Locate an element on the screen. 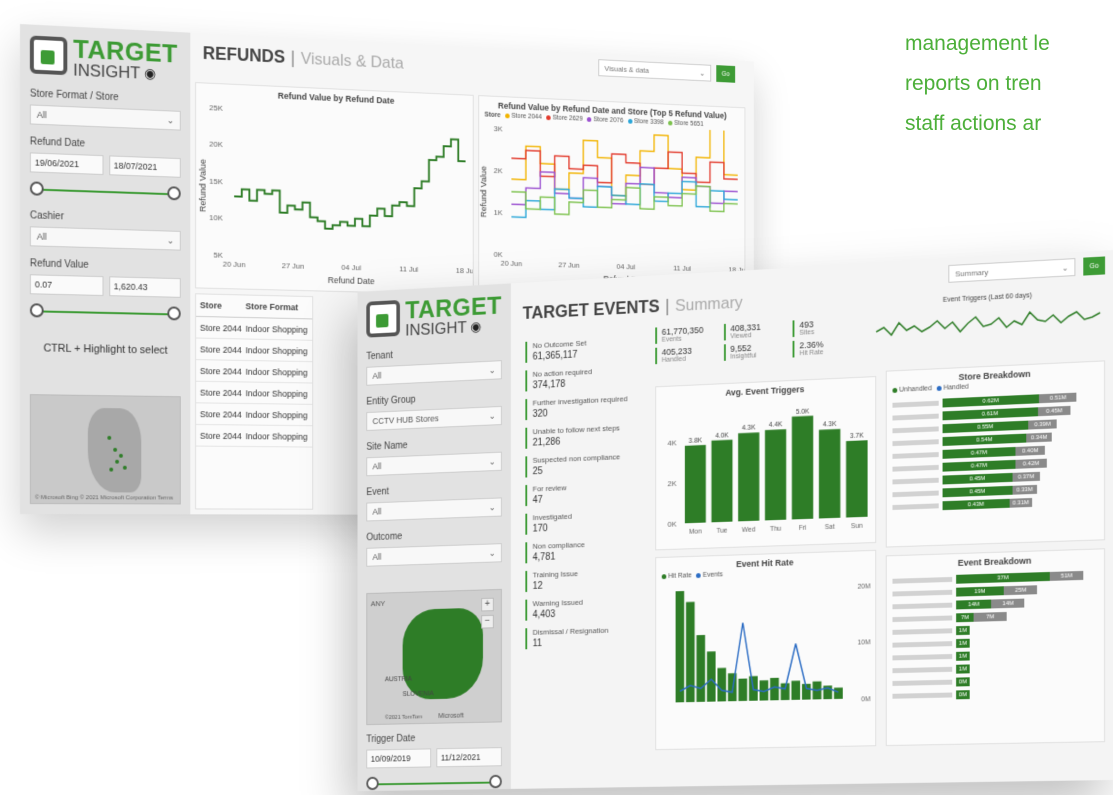 The width and height of the screenshot is (1113, 795). kpi-value: 4,403 is located at coordinates (588, 614).